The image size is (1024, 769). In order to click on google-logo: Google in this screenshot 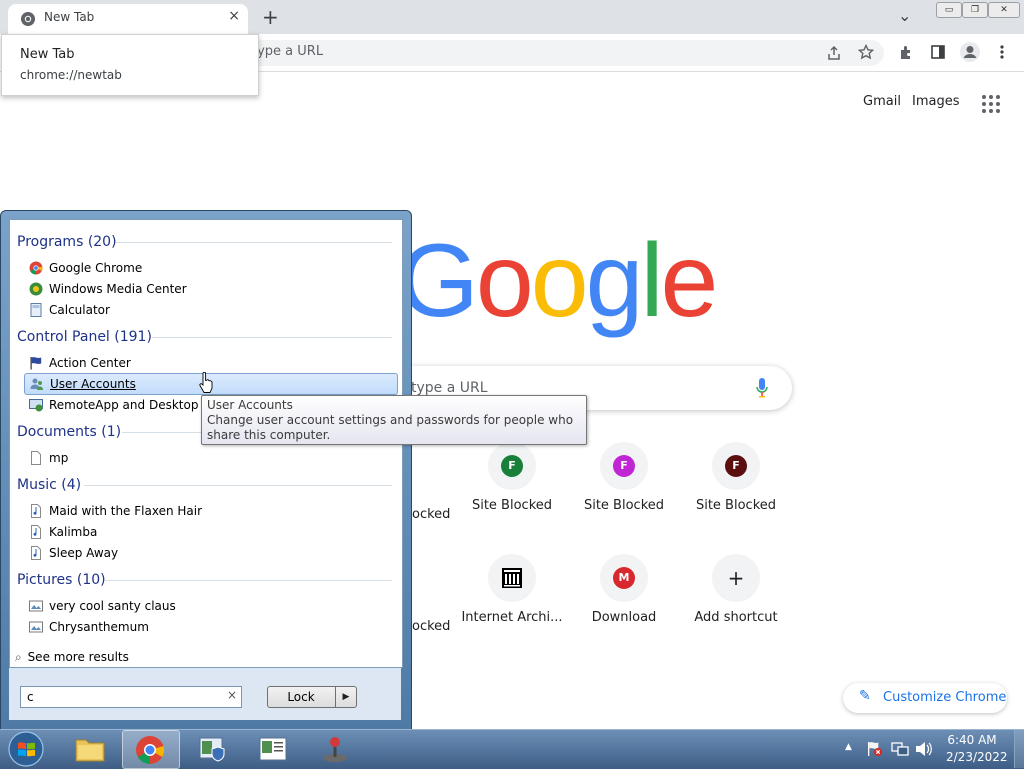, I will do `click(558, 281)`.